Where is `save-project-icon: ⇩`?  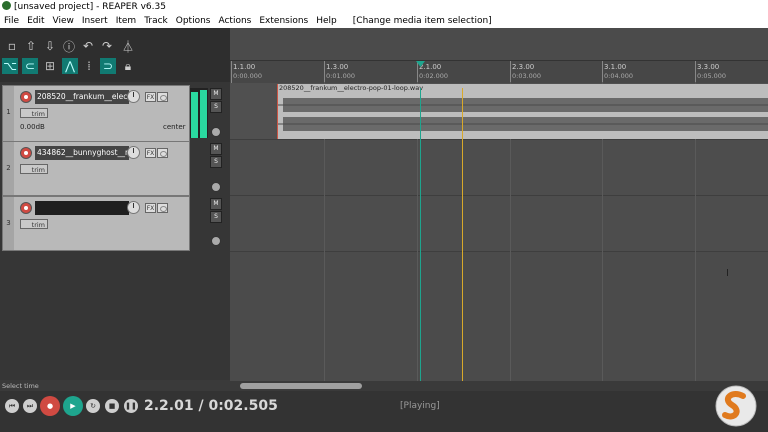 save-project-icon: ⇩ is located at coordinates (50, 46).